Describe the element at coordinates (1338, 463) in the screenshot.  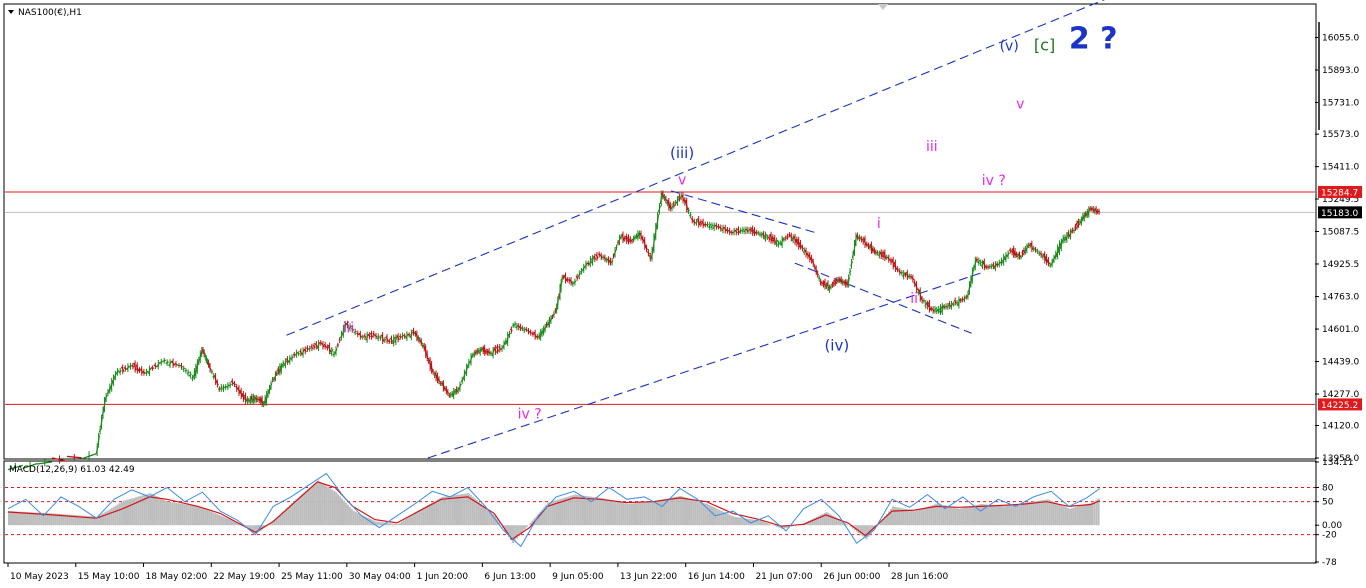
I see `macd-tick-label: 134.11` at that location.